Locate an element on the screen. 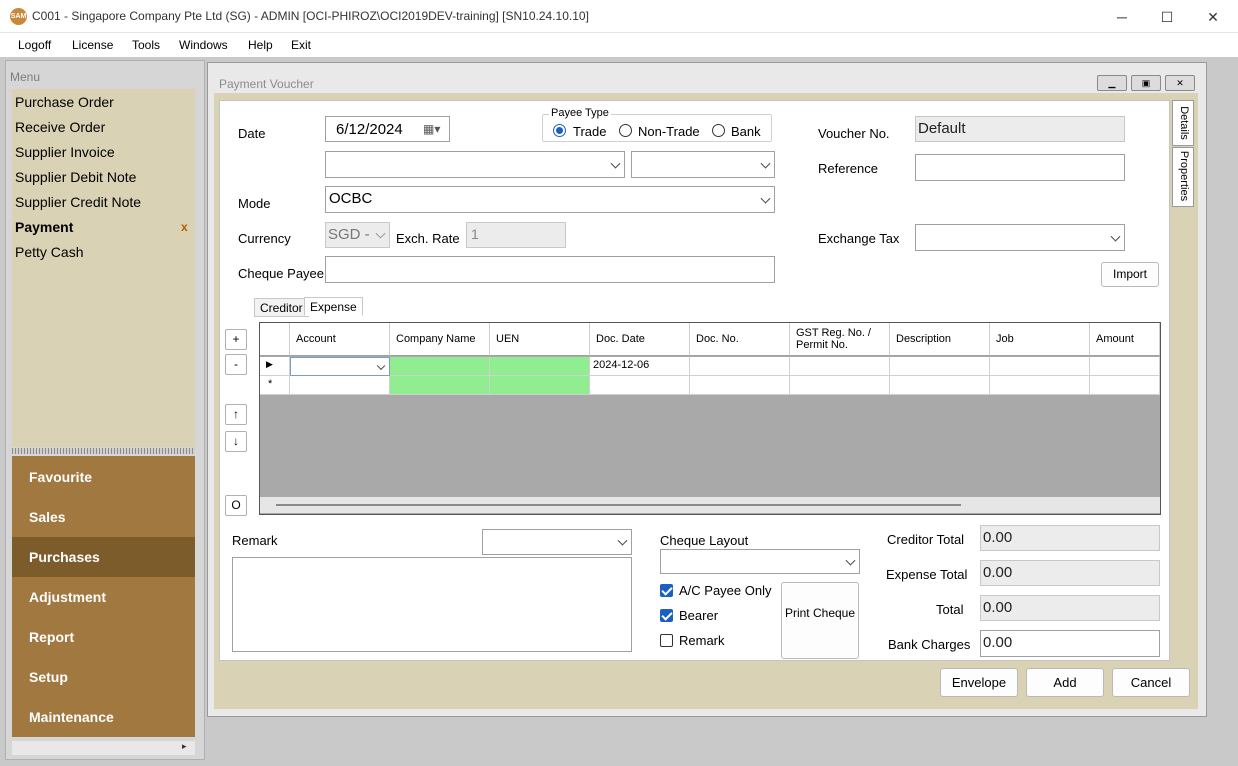 This screenshot has height=766, width=1238. scroll-right-icon: ▸ is located at coordinates (184, 746).